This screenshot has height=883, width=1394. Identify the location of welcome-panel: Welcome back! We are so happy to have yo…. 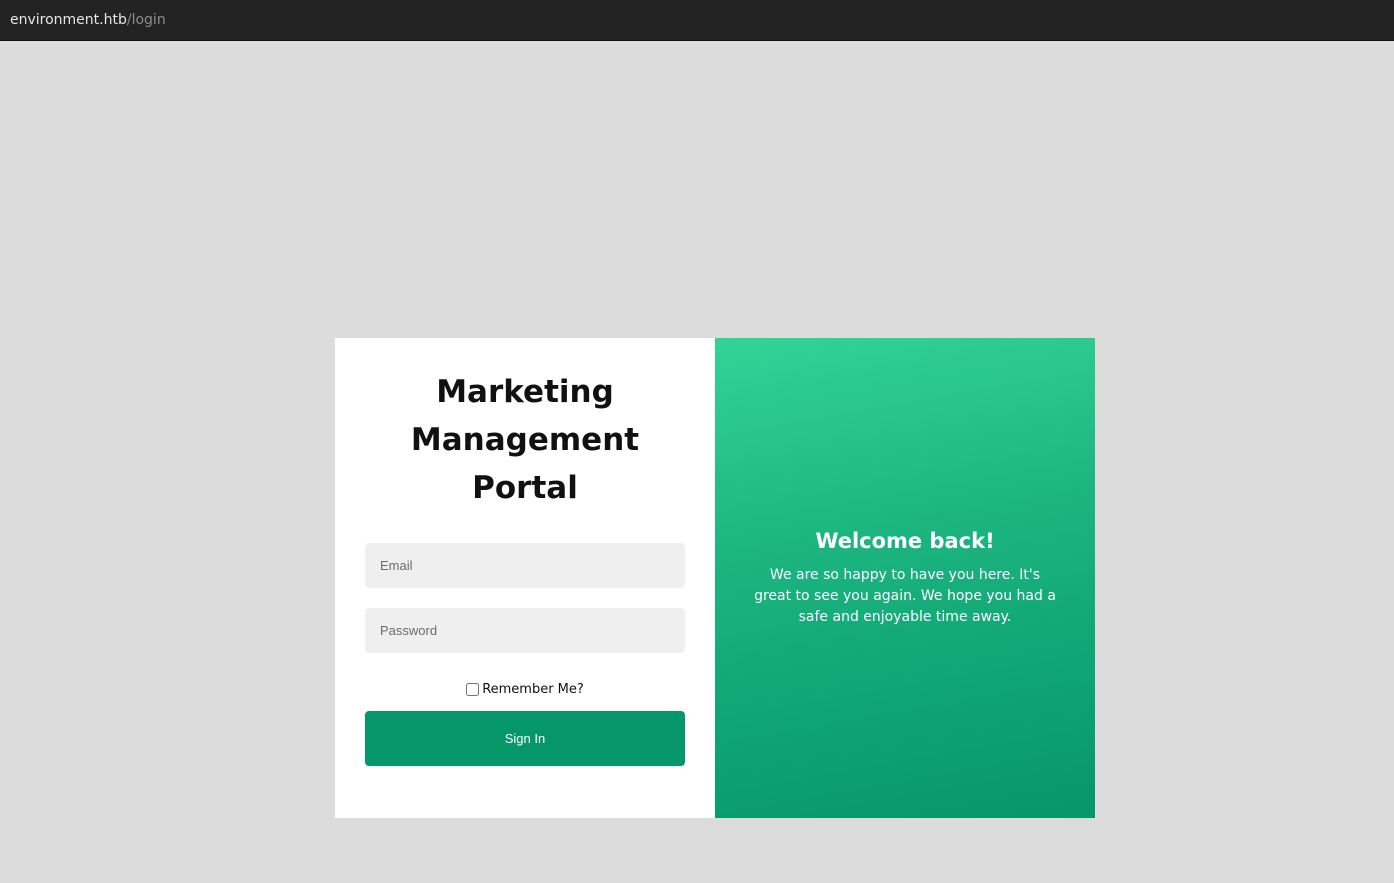
(905, 578).